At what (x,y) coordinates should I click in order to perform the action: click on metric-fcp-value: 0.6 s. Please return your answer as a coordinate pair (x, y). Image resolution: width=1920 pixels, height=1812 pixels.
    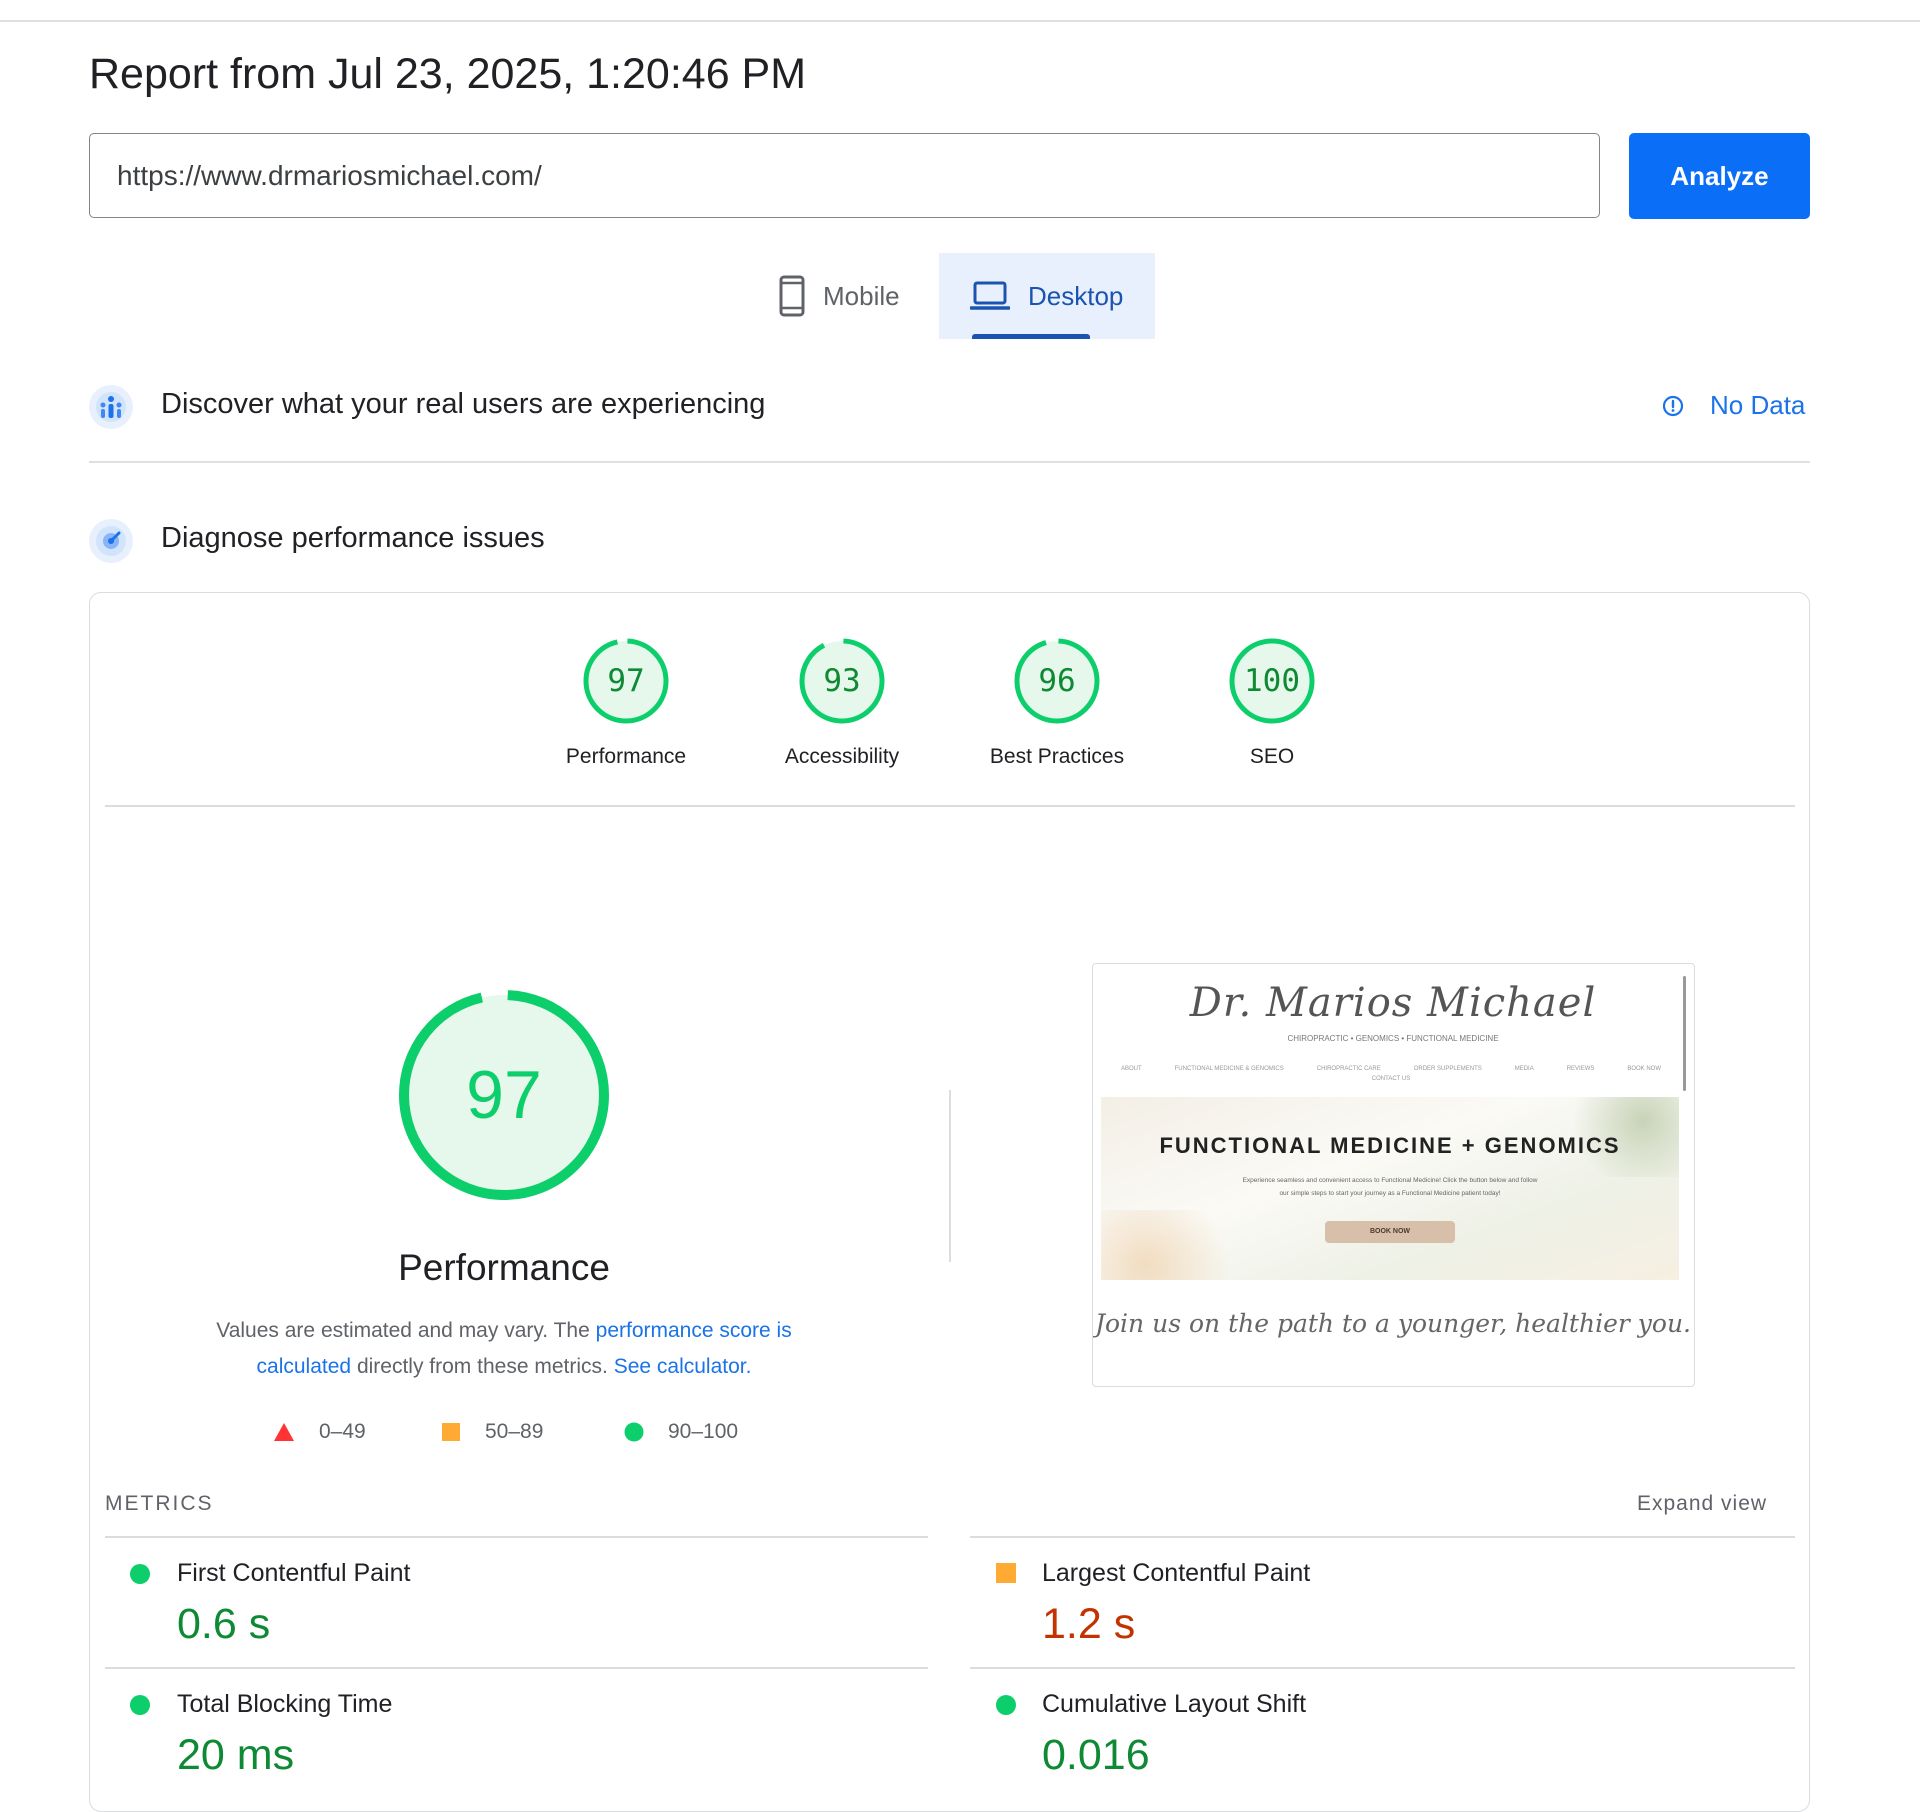
    Looking at the image, I should click on (224, 1624).